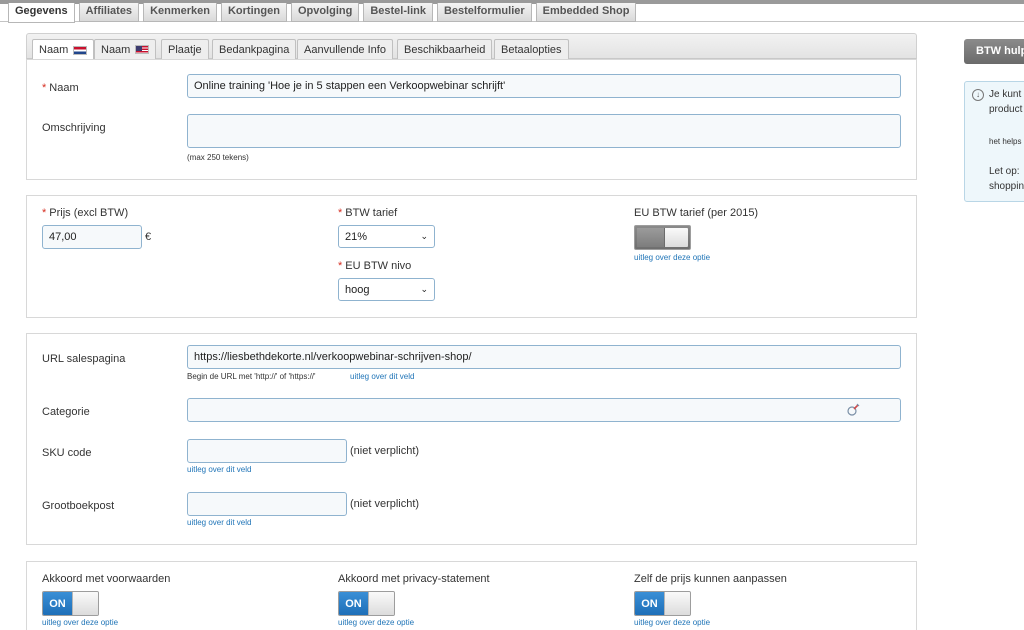  Describe the element at coordinates (80, 50) in the screenshot. I see `dutch-flag-icon` at that location.